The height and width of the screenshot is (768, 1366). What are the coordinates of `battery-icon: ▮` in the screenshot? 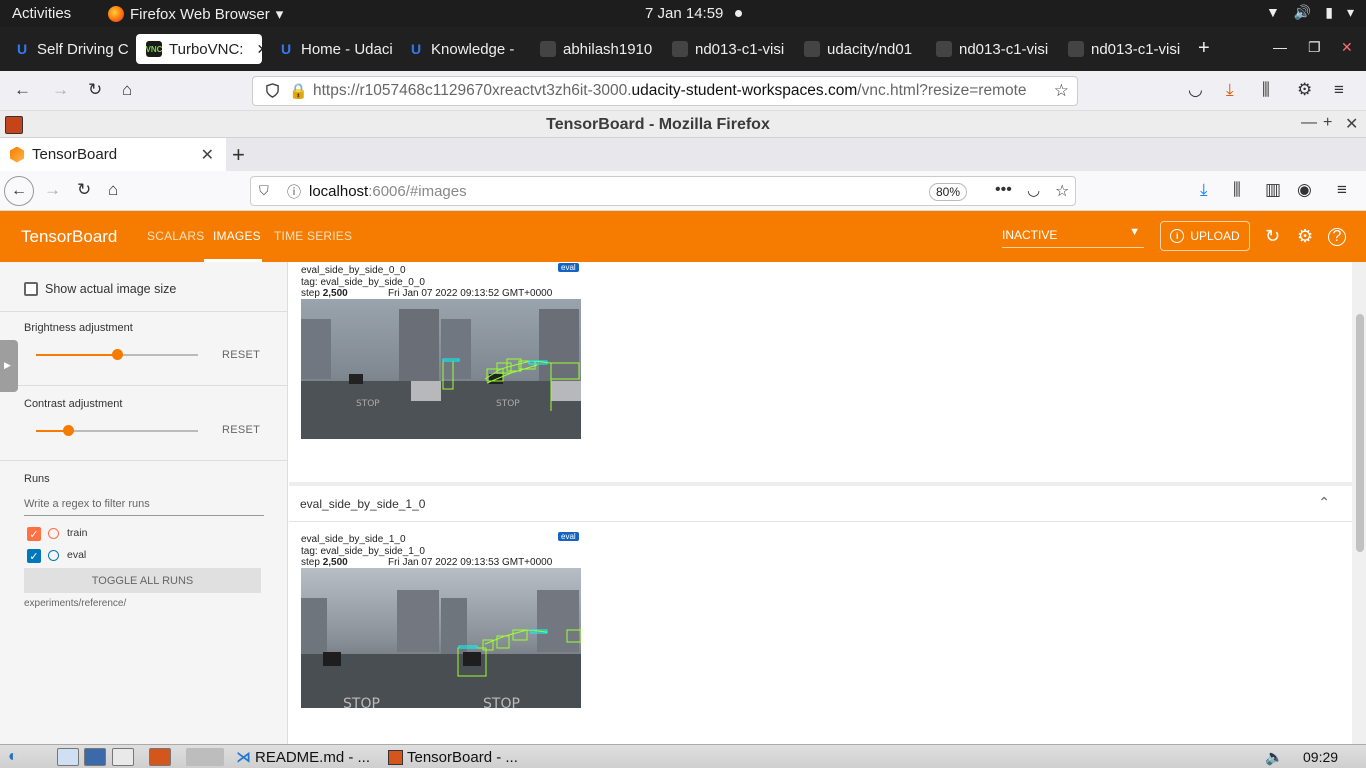 It's located at (1329, 12).